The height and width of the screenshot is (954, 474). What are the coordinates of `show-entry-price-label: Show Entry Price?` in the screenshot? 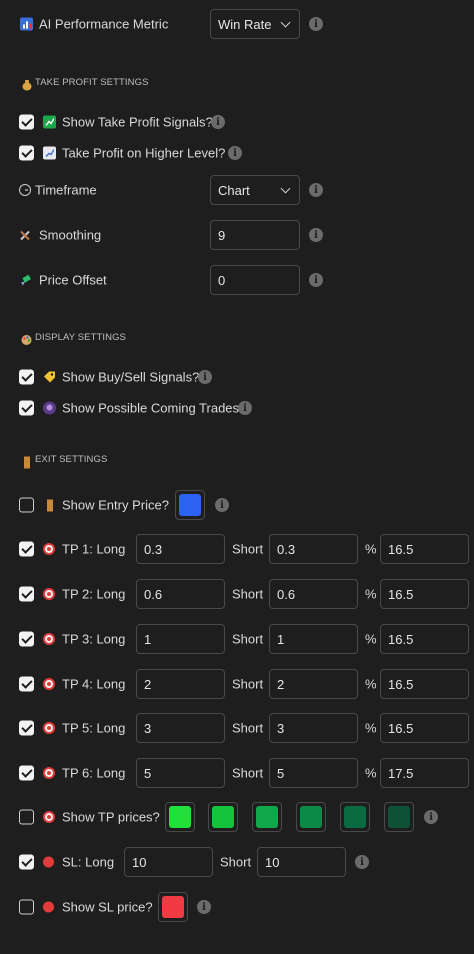 It's located at (115, 505).